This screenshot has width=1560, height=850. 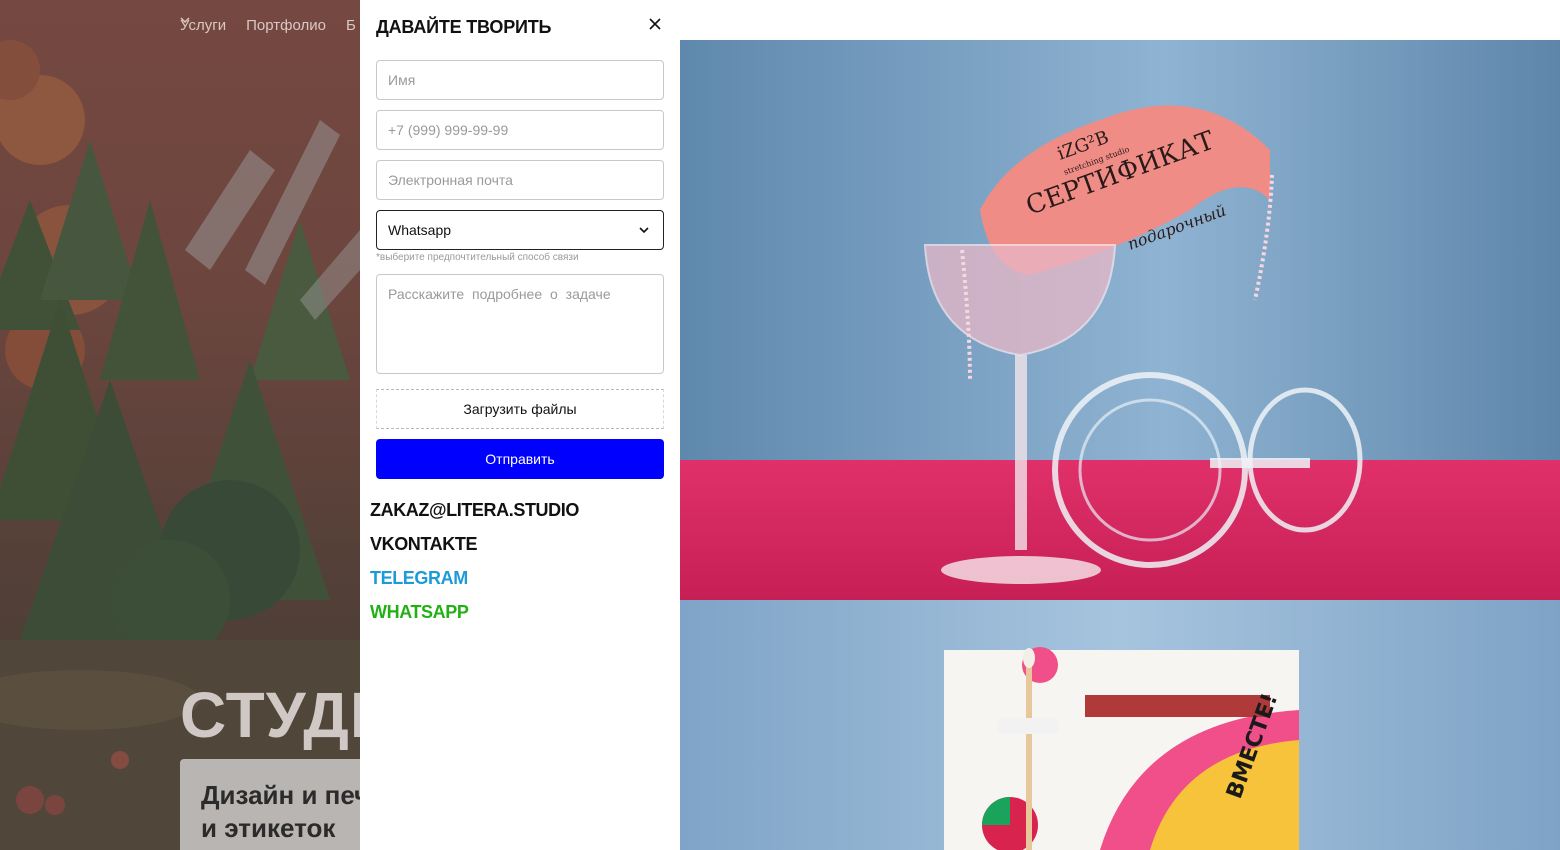 What do you see at coordinates (477, 257) in the screenshot?
I see `contact-method-hint: *выберите предпочтительный способ связи` at bounding box center [477, 257].